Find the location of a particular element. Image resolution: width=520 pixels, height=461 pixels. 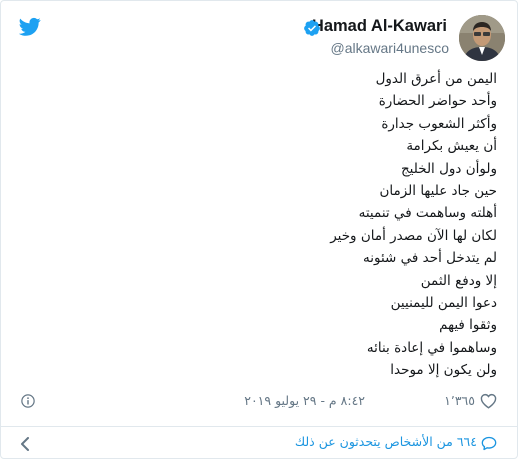

info-icon is located at coordinates (28, 401).